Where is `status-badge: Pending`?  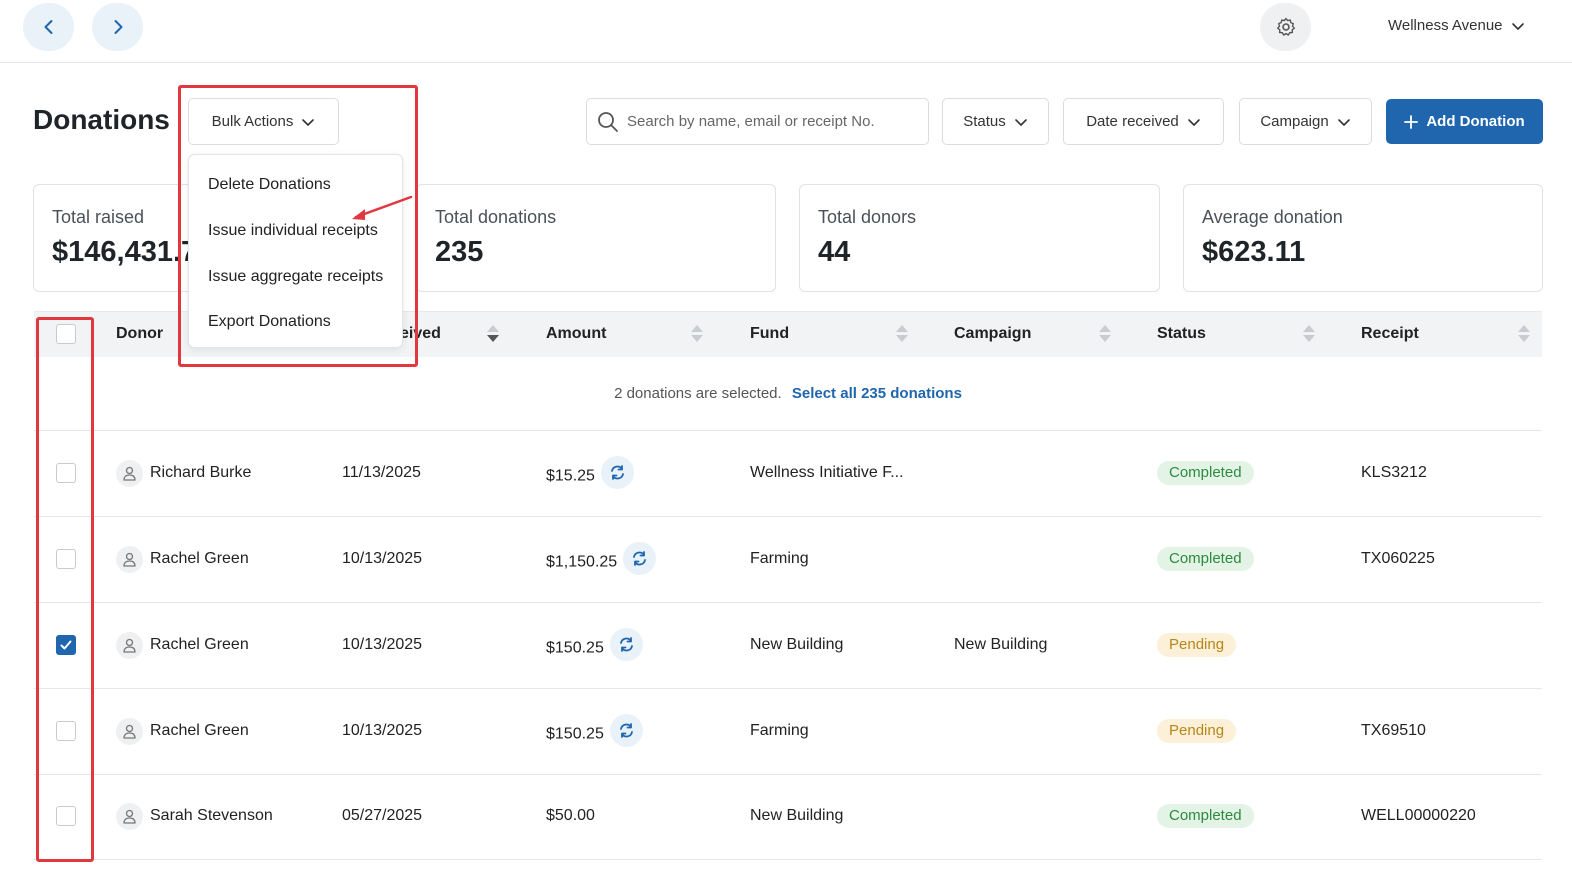 status-badge: Pending is located at coordinates (1197, 645).